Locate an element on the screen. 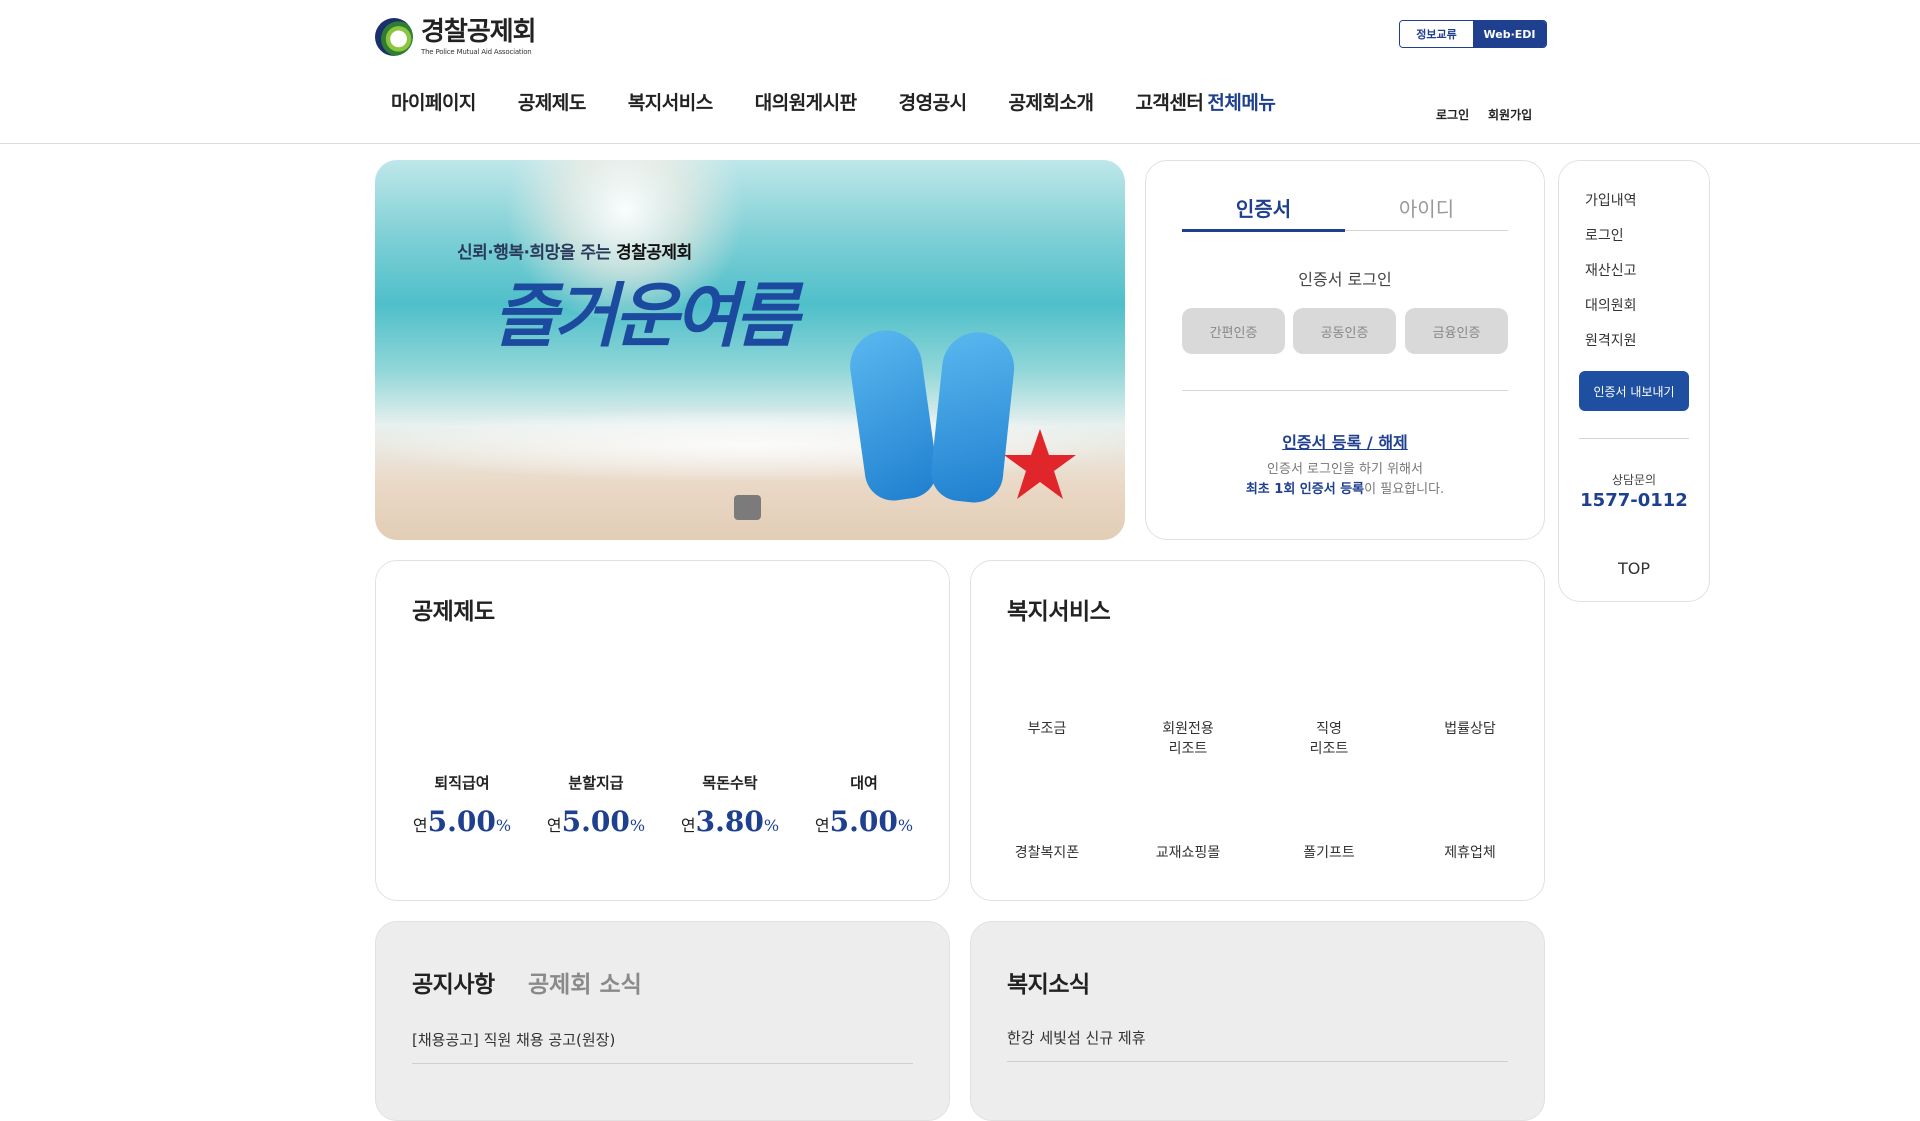 Image resolution: width=1920 pixels, height=1121 pixels. cert-register-link: 인증서 등록 / 해제 is located at coordinates (1345, 441).